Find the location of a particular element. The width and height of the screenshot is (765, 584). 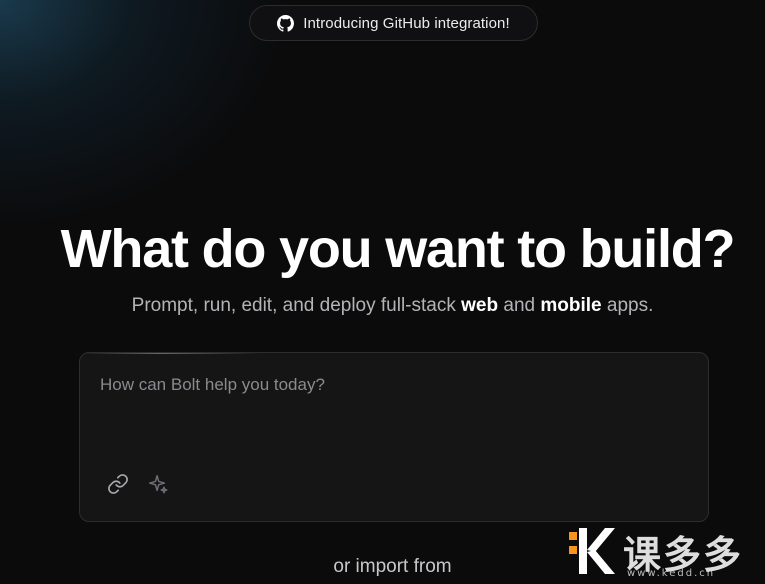

link-icon is located at coordinates (118, 485).